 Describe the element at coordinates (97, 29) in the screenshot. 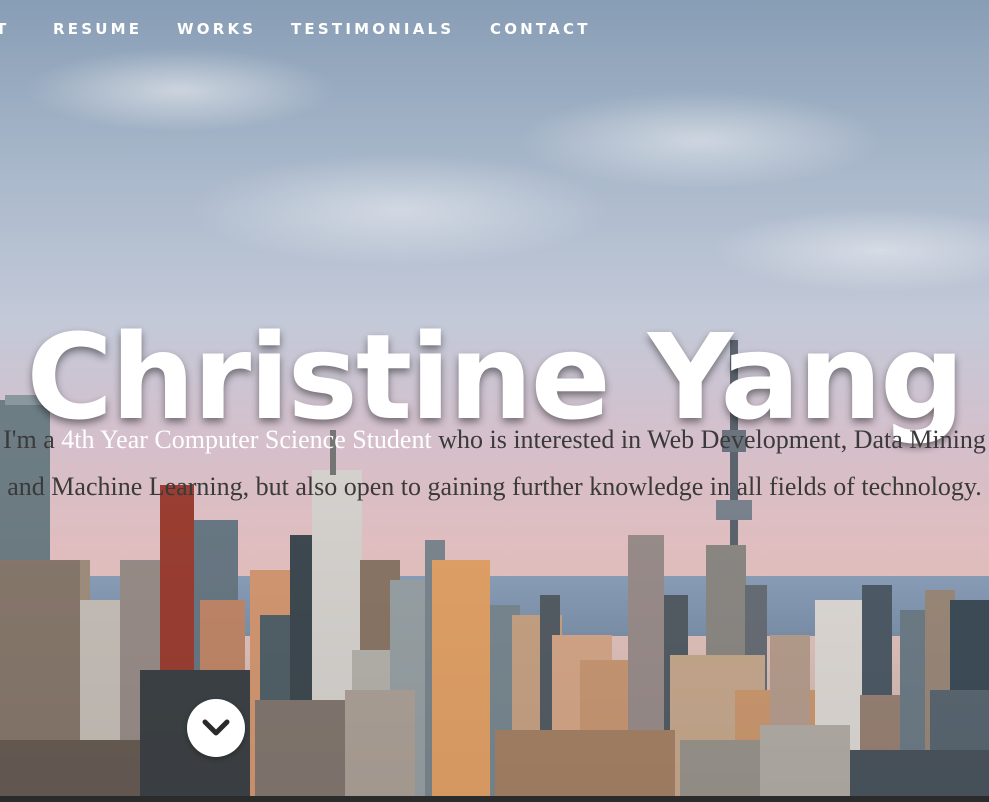

I see `nav-item-resume: RESUME` at that location.